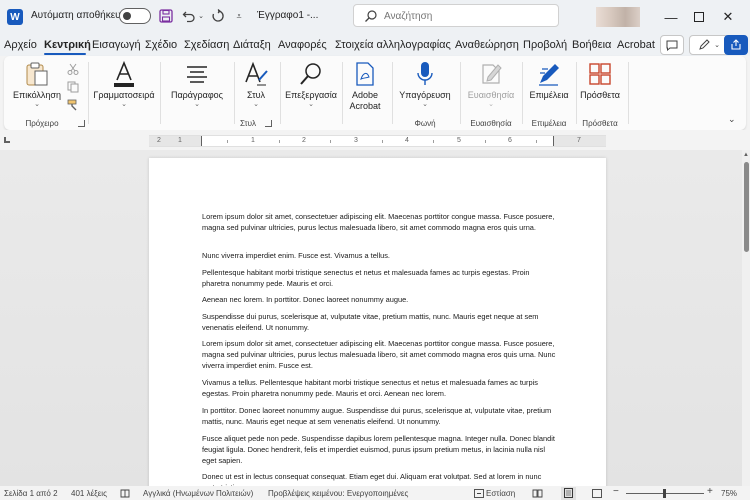  What do you see at coordinates (206, 45) in the screenshot?
I see `tab-design: Σχεδίαση` at bounding box center [206, 45].